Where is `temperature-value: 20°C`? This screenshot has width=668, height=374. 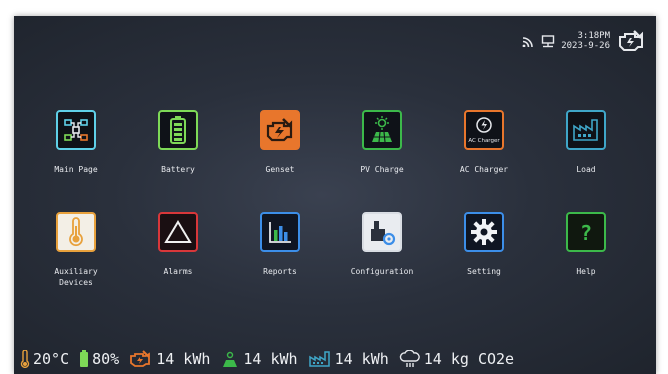 temperature-value: 20°C is located at coordinates (51, 359).